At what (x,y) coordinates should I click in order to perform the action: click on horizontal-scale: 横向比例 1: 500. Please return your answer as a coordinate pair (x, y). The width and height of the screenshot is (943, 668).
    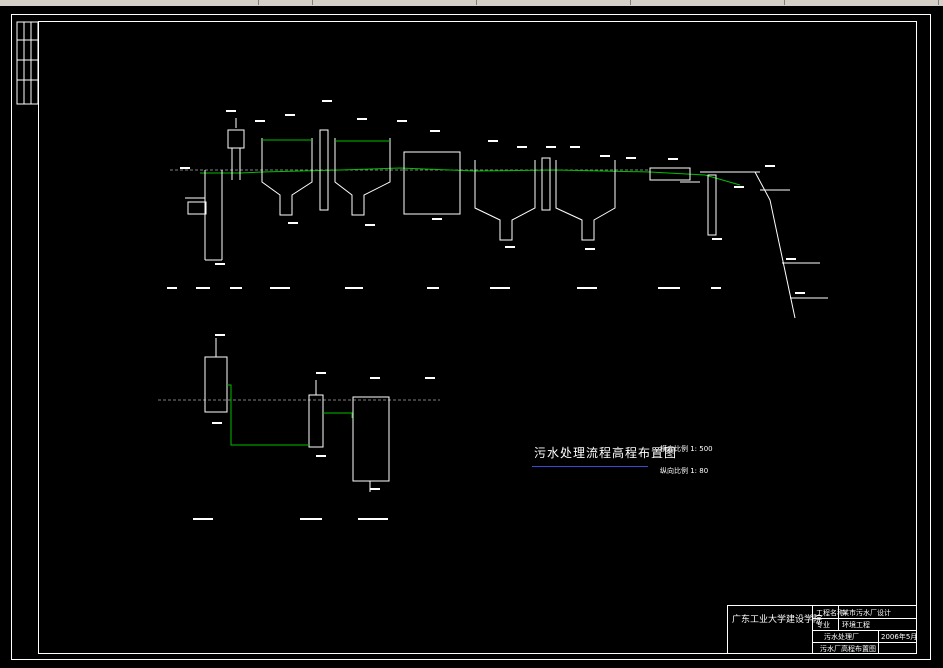
    Looking at the image, I should click on (686, 449).